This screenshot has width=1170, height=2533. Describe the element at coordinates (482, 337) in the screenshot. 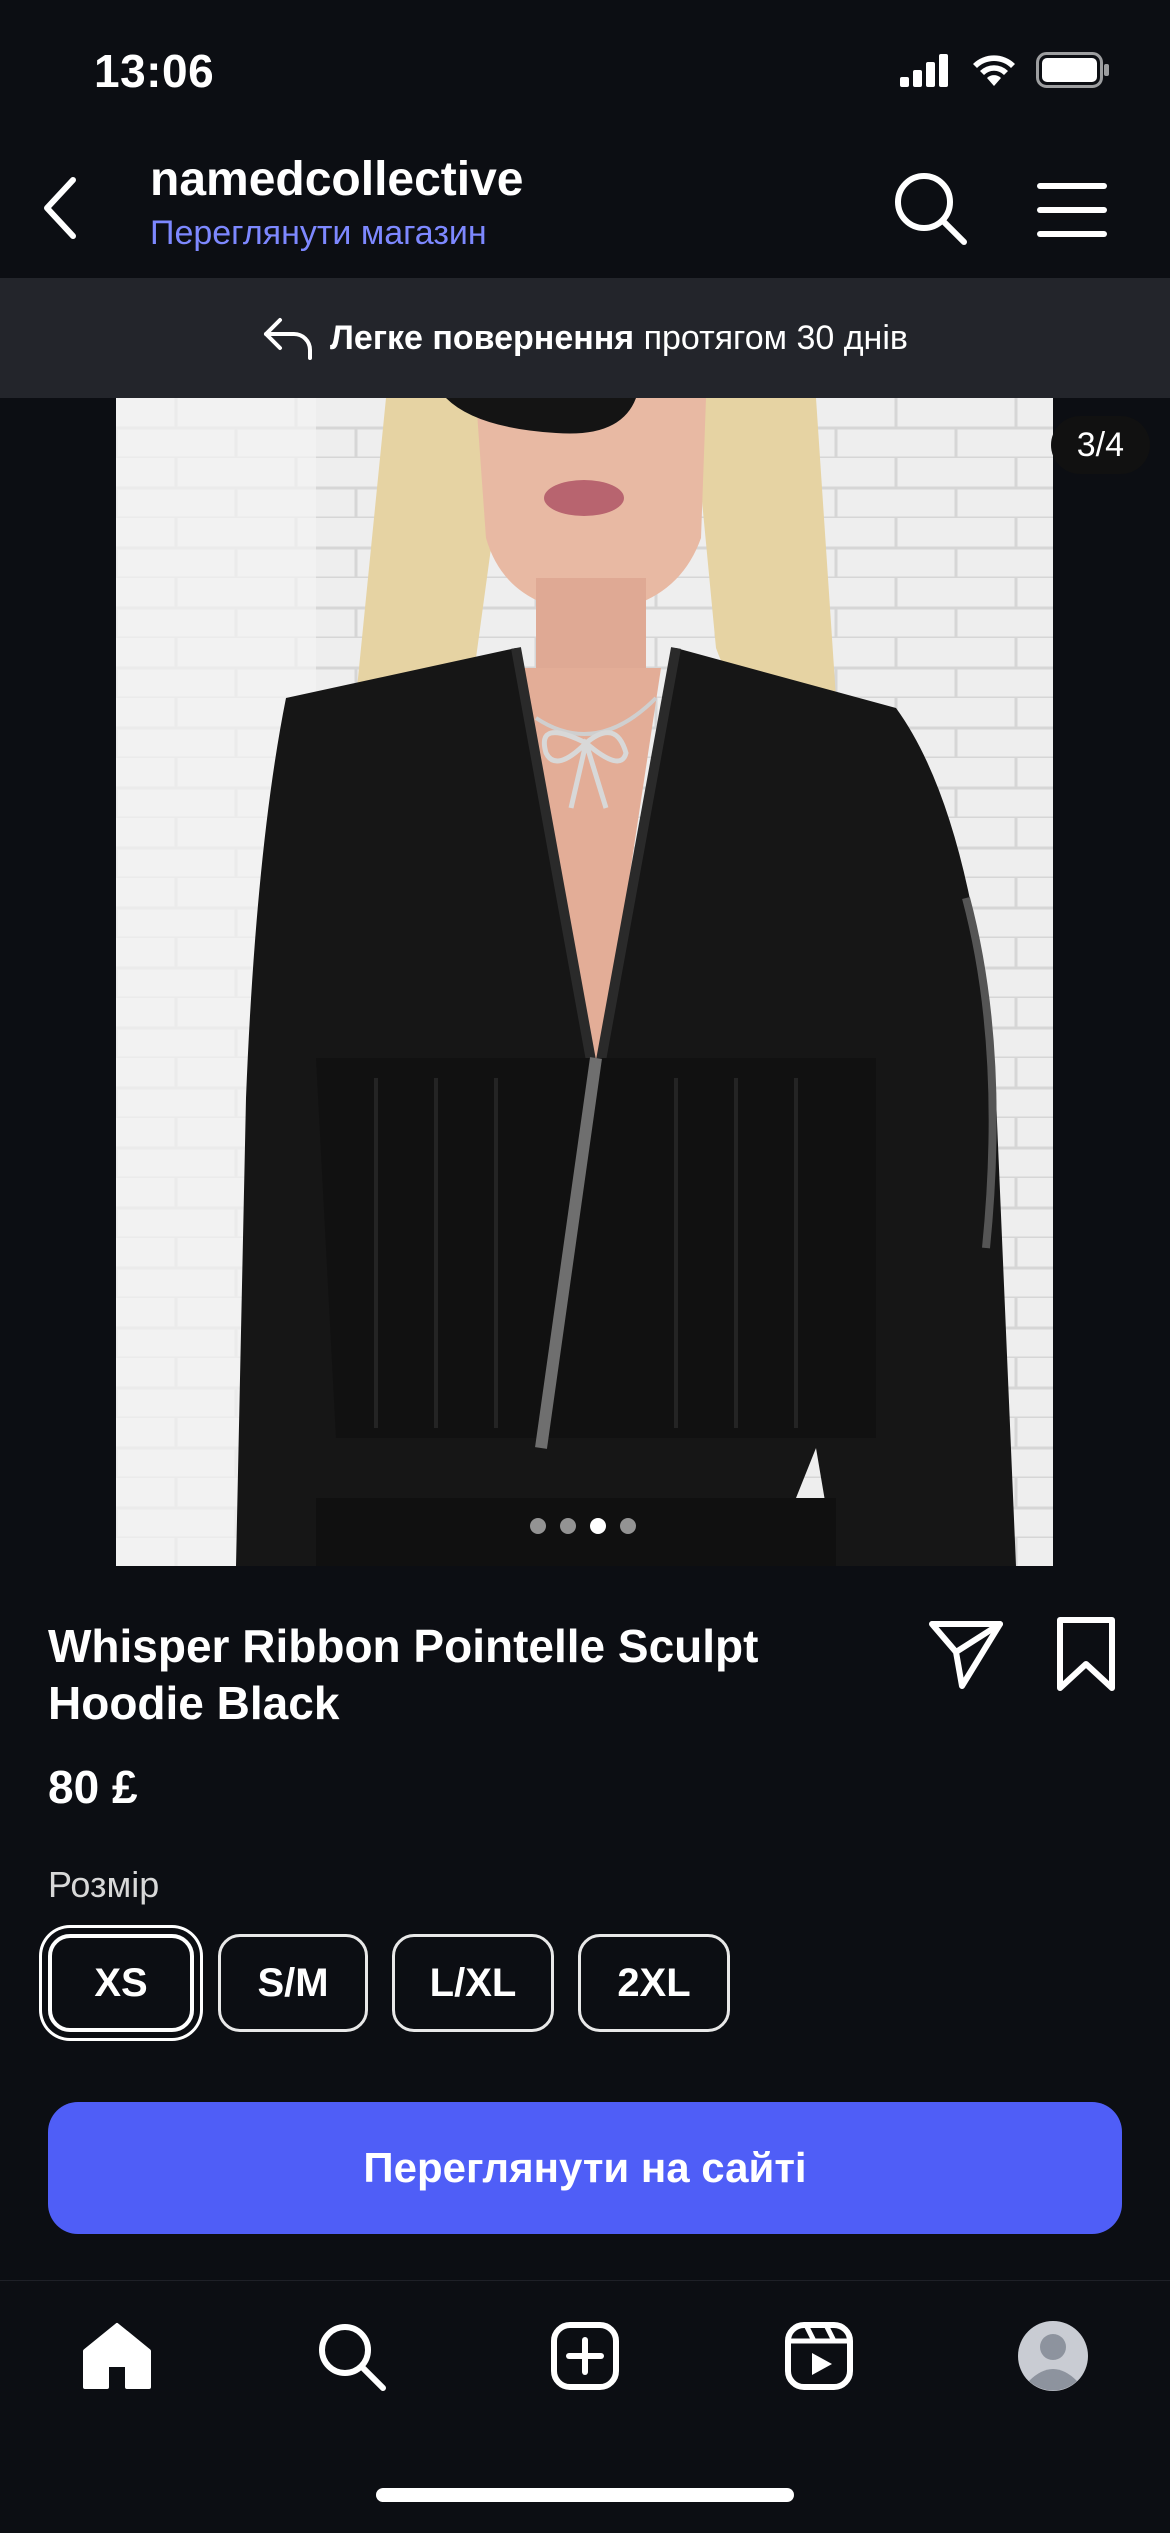

I see `returns-banner-bold: Легке повернення` at that location.